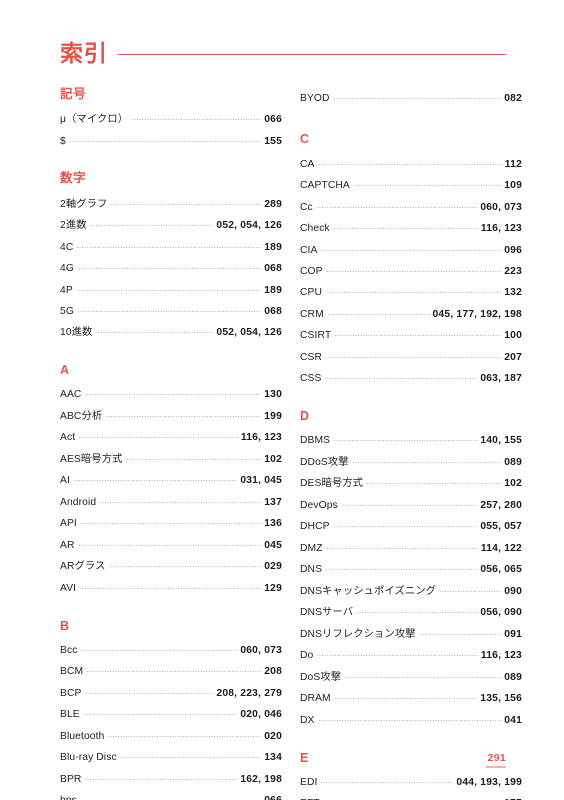 This screenshot has width=564, height=800. I want to click on index-entry: CSR 207, so click(411, 357).